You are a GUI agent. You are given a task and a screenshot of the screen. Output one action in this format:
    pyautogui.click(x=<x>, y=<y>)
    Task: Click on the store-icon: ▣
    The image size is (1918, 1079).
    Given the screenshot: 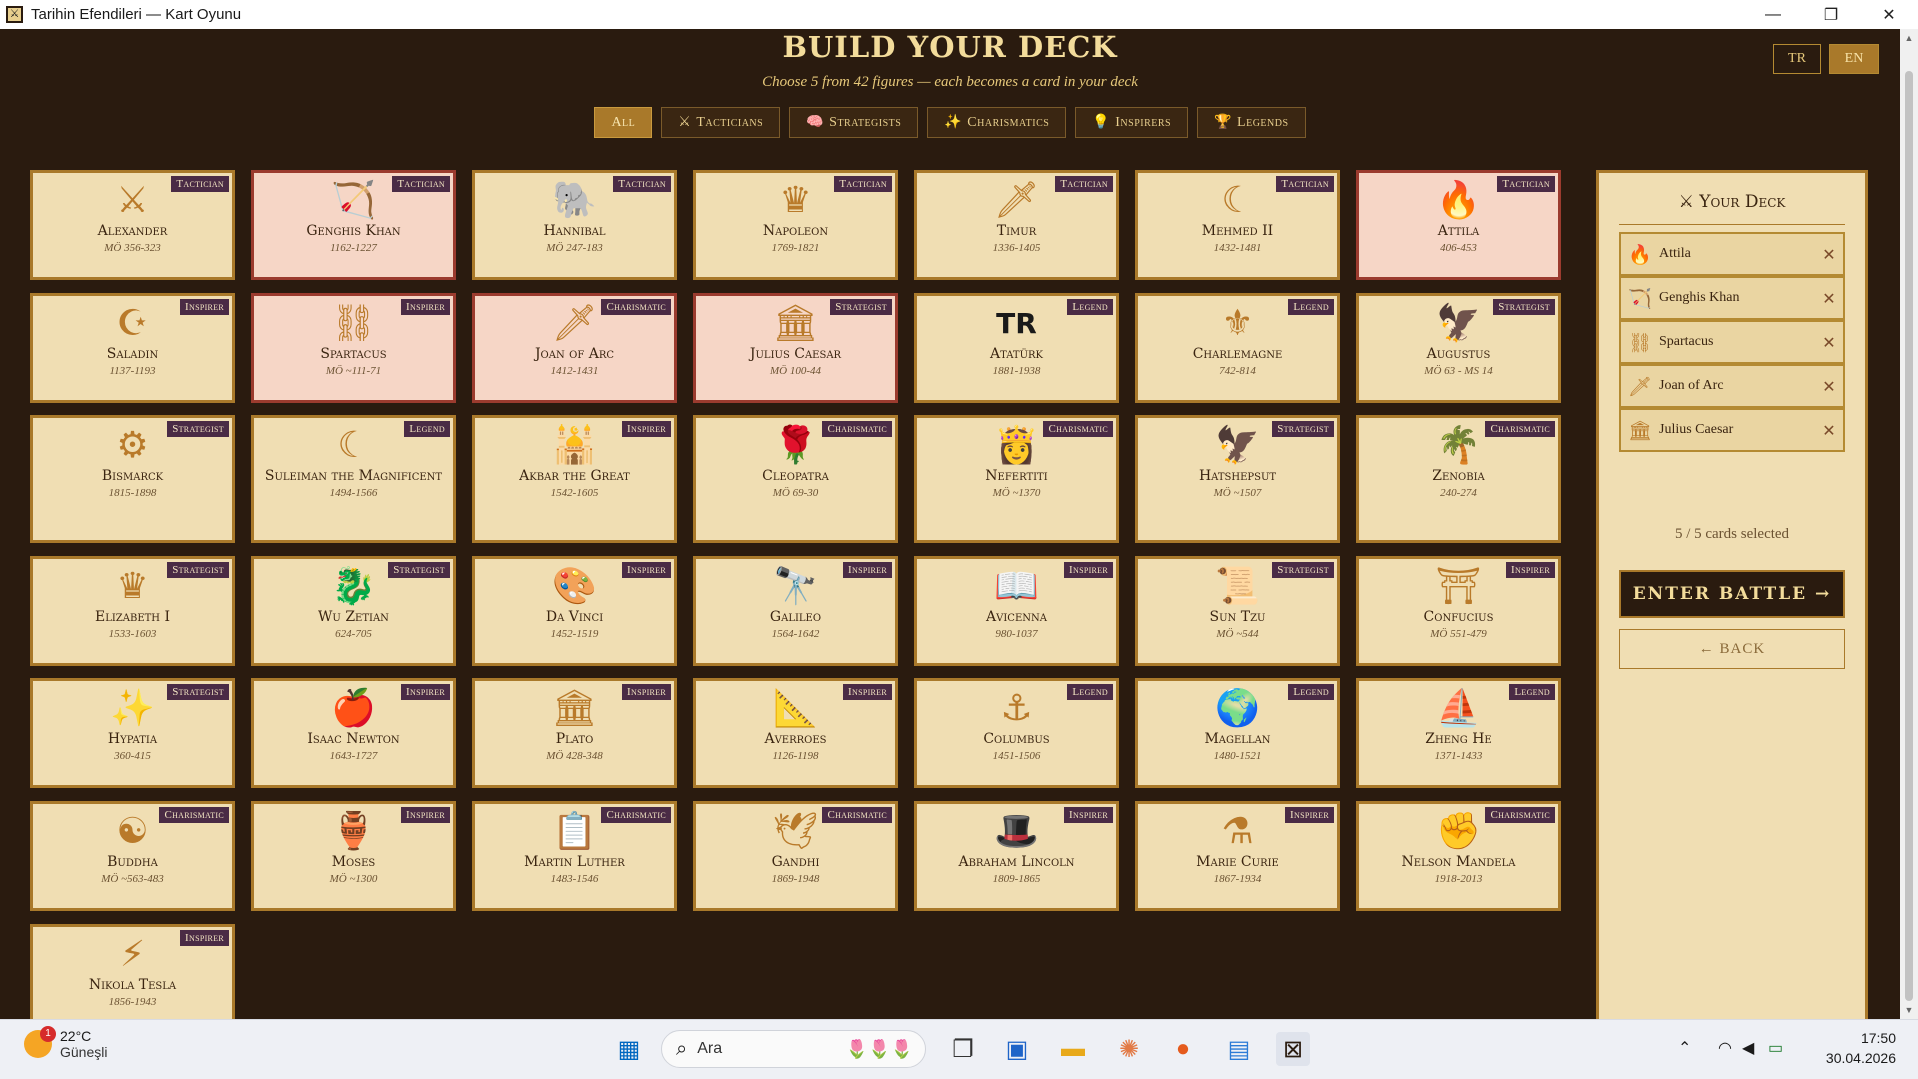 What is the action you would take?
    pyautogui.click(x=1017, y=1049)
    